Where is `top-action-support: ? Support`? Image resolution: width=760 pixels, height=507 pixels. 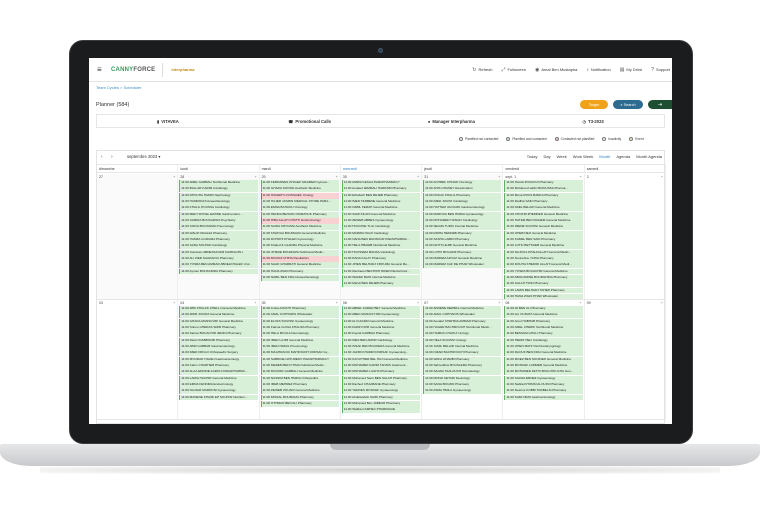
top-action-support: ? Support is located at coordinates (660, 70).